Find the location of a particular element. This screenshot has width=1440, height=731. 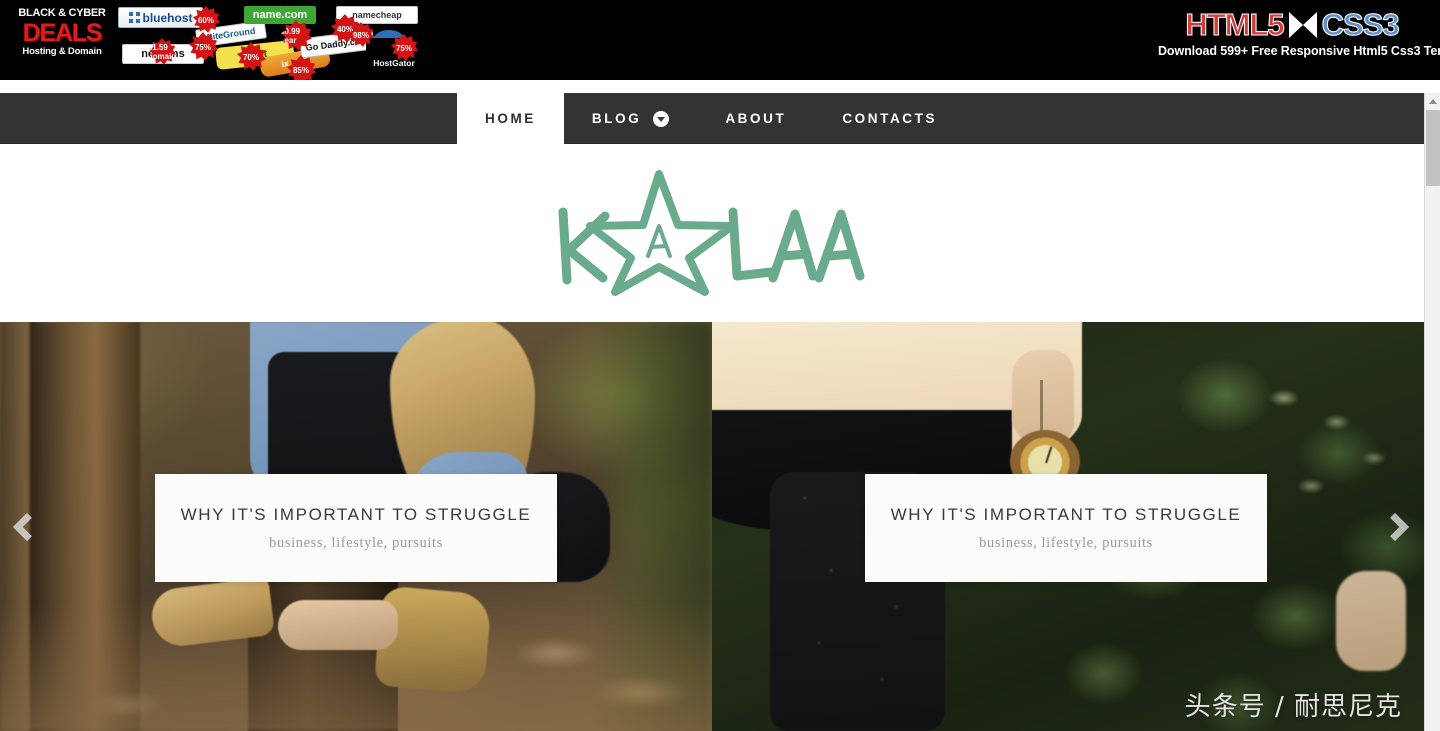

kalaa-star-logo: KALAA is located at coordinates (711, 233).